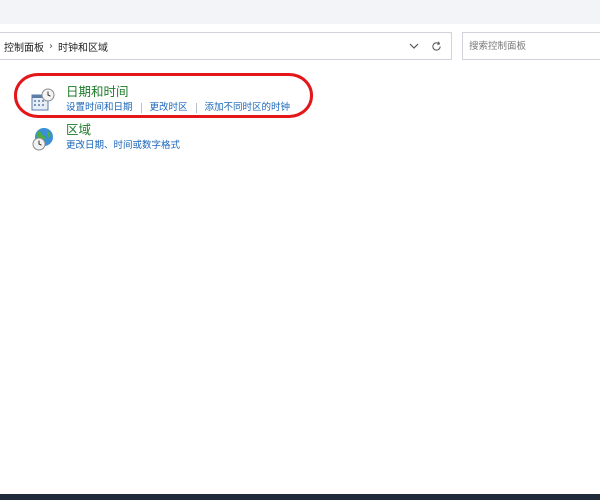 The width and height of the screenshot is (600, 500). I want to click on date-and-time-item: 日期和时间 设置时间和日期 更改时区 添加不同时区的时钟, so click(160, 99).